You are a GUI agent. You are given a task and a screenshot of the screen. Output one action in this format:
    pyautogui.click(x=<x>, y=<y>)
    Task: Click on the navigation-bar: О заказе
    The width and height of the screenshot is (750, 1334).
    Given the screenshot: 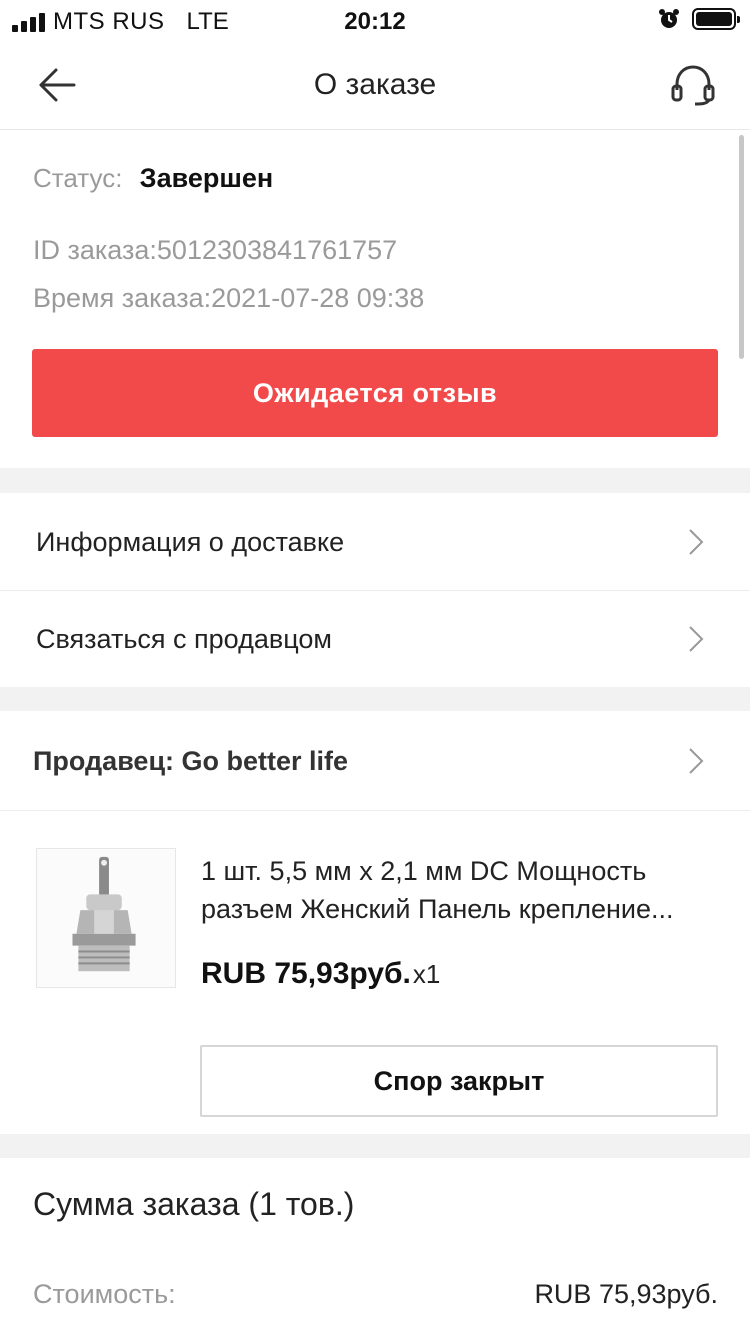 What is the action you would take?
    pyautogui.click(x=375, y=85)
    